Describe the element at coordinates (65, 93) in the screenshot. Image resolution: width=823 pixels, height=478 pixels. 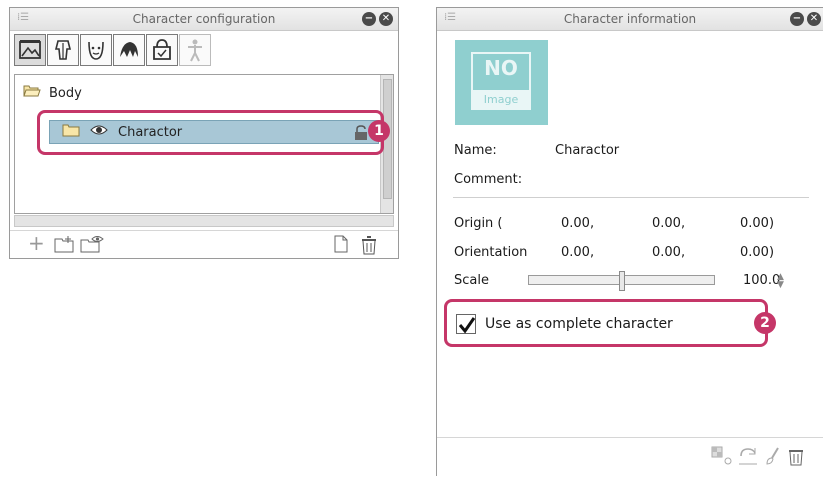
I see `folder-label: Body` at that location.